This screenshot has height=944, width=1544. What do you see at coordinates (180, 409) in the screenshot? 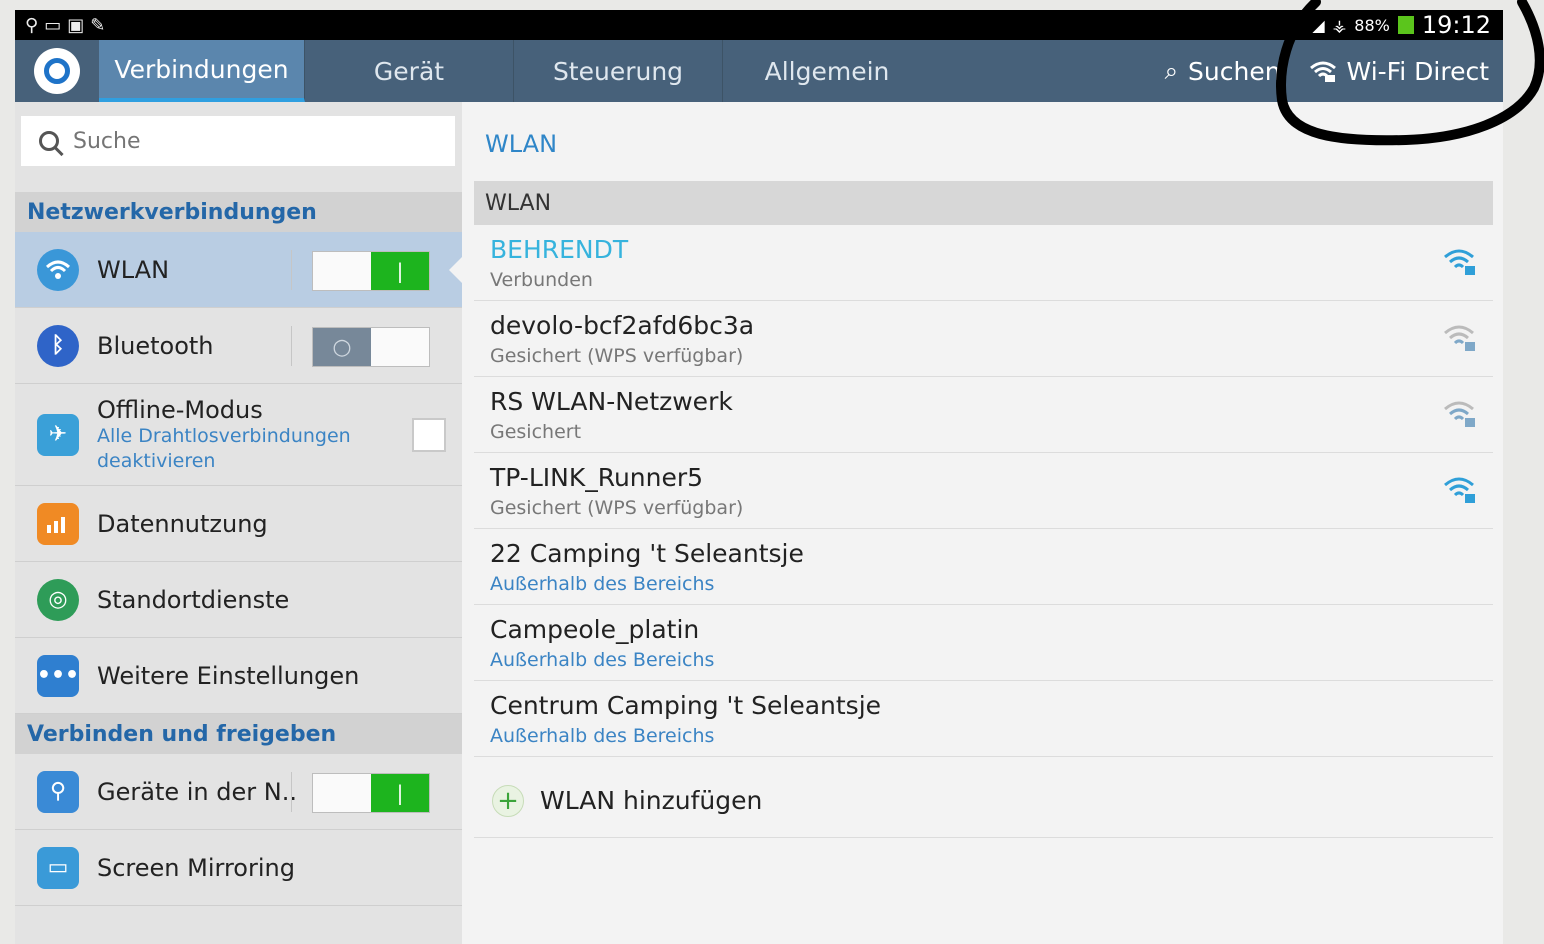
I see `sidebar-item-label: Offline-Modus` at bounding box center [180, 409].